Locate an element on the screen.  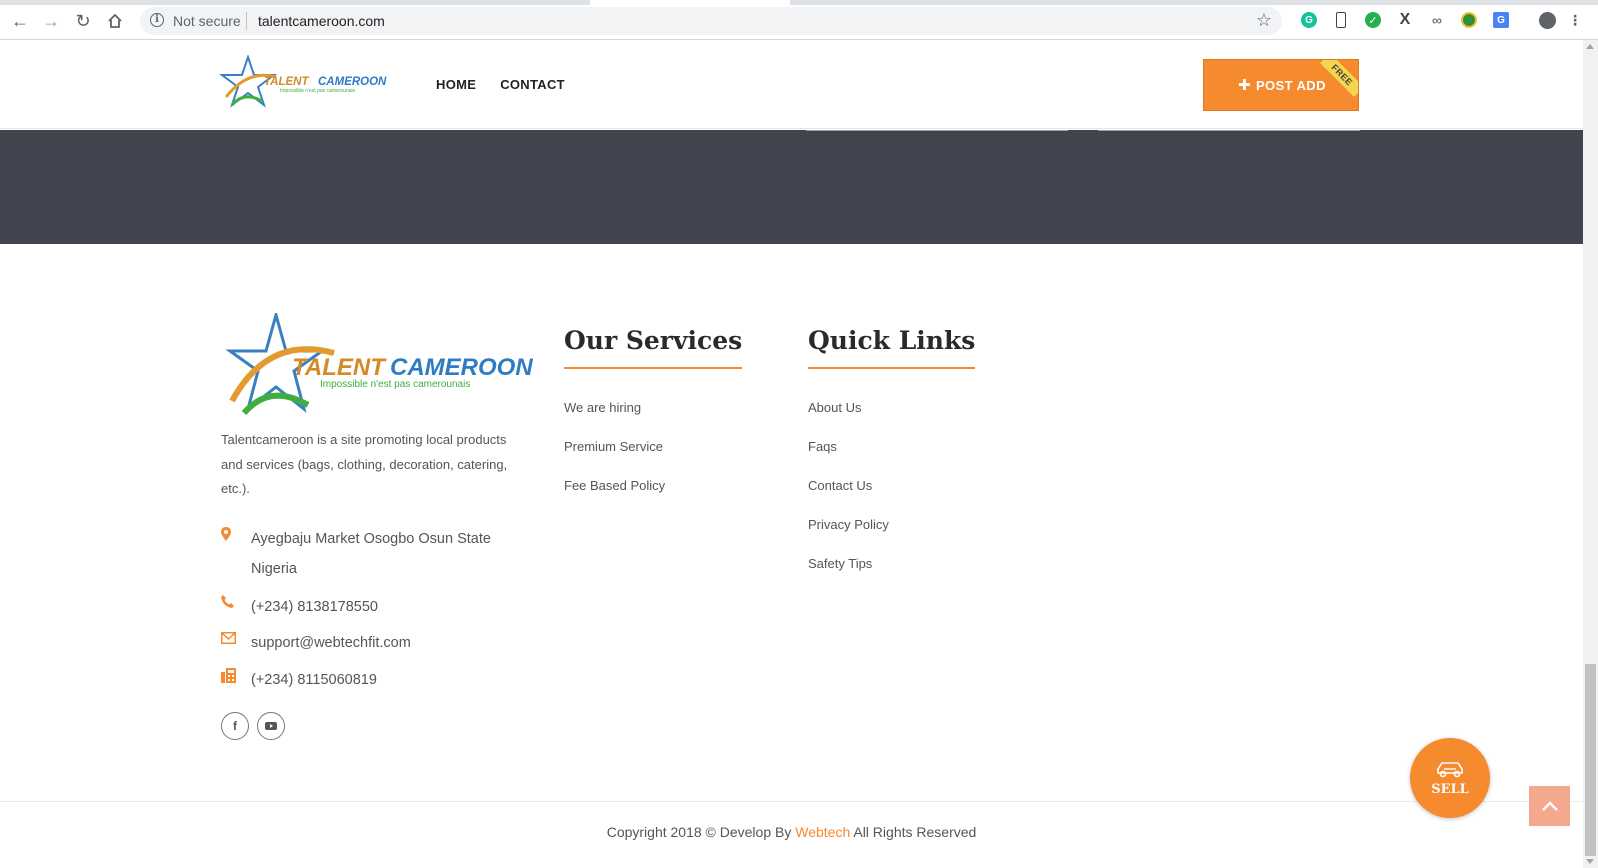
services-link-fee-policy: Fee Based Policy is located at coordinates (653, 497).